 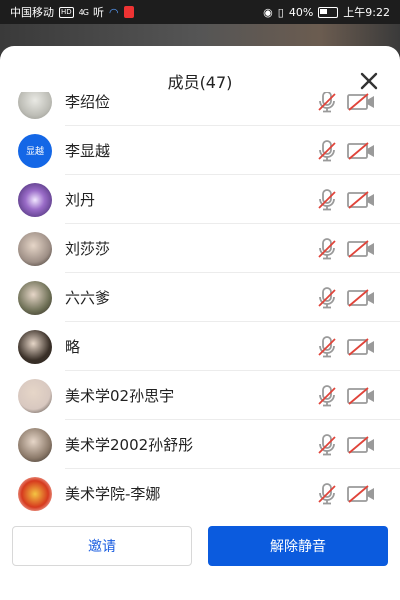 What do you see at coordinates (200, 12) in the screenshot?
I see `status-bar: 中国移动 HD 4G 听 ◠ ◉ ▯ 40% 上午9:22` at bounding box center [200, 12].